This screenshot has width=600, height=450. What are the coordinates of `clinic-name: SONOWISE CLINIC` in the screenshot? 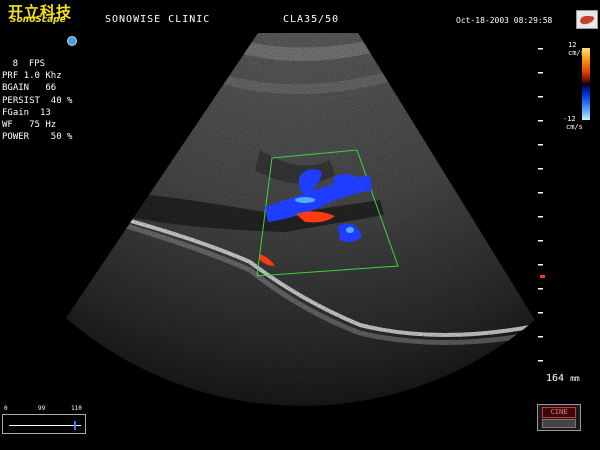 It's located at (158, 19).